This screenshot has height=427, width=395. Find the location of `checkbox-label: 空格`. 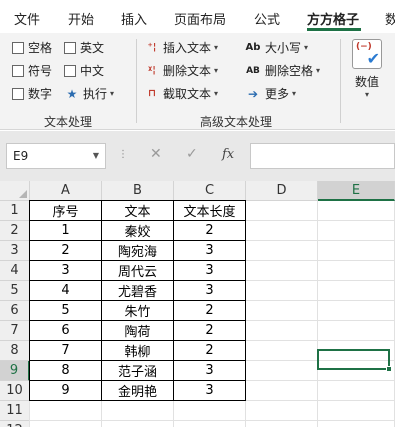

checkbox-label: 空格 is located at coordinates (40, 48).